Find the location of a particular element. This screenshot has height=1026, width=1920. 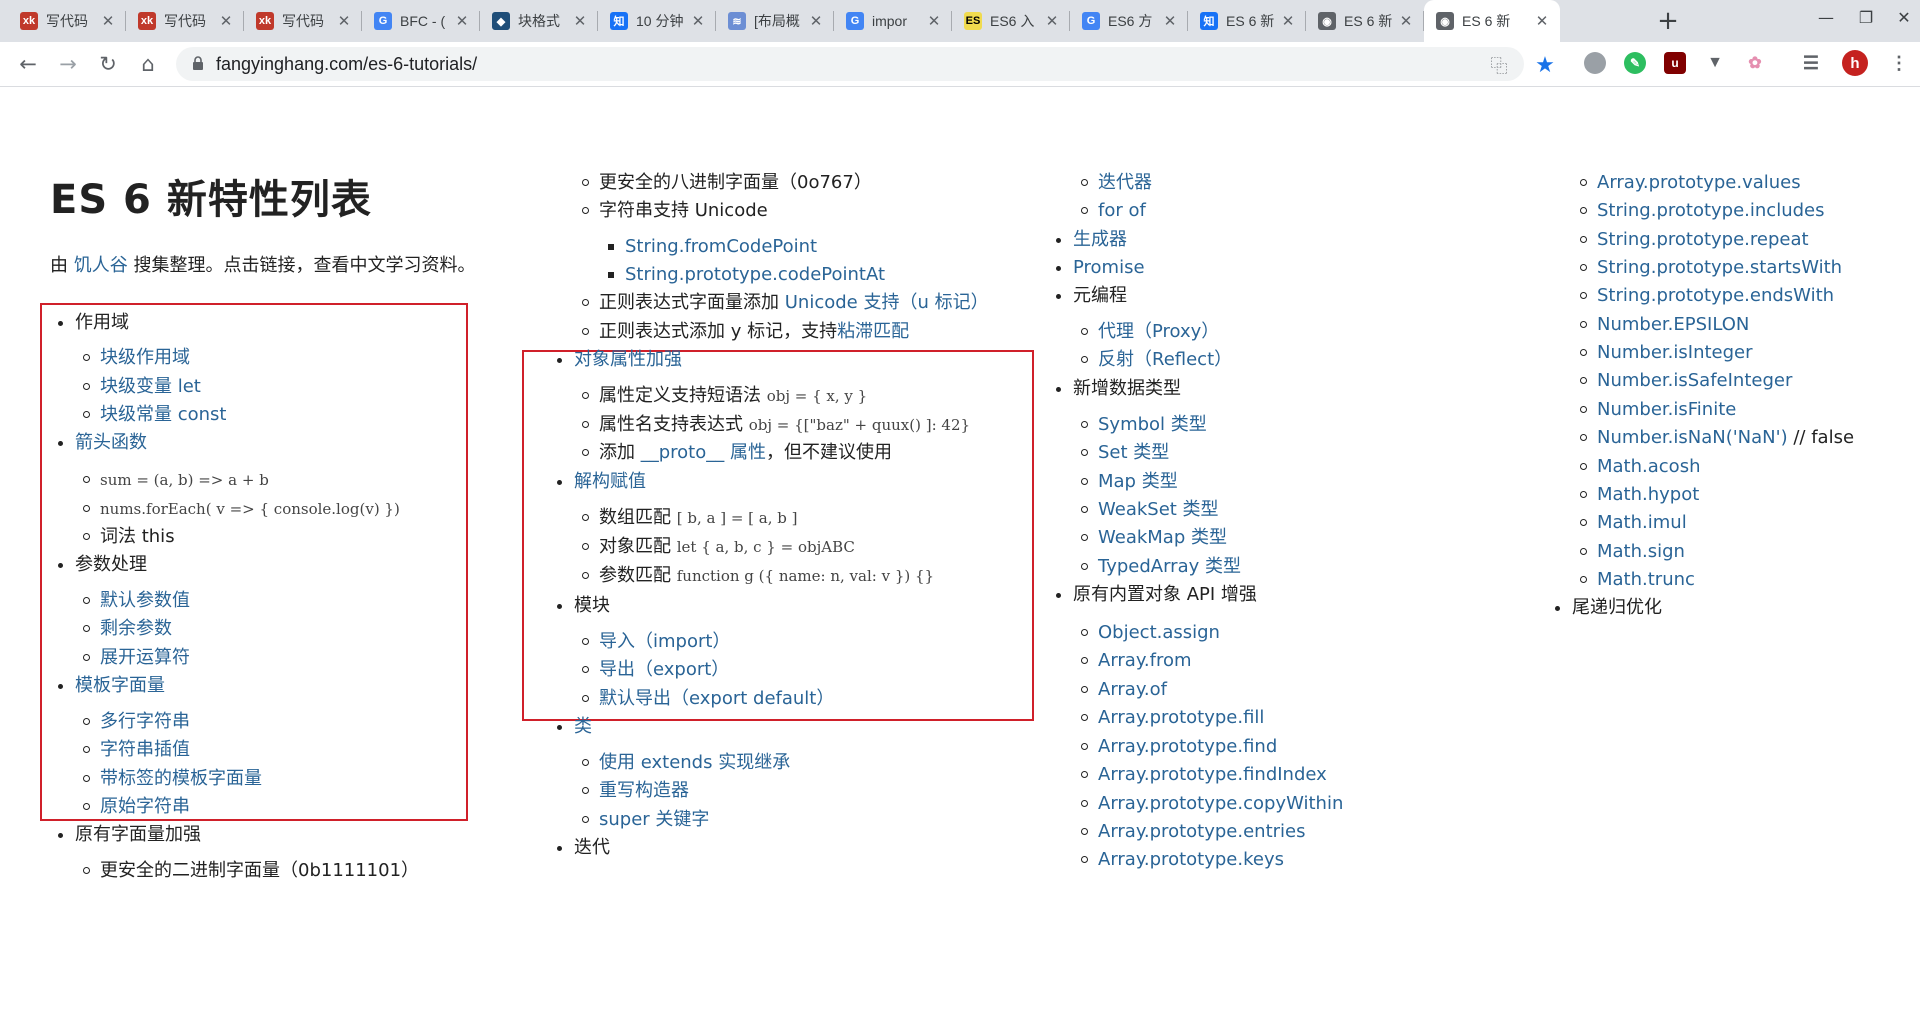

menu-kebab-icon: ⋮ is located at coordinates (1899, 63).